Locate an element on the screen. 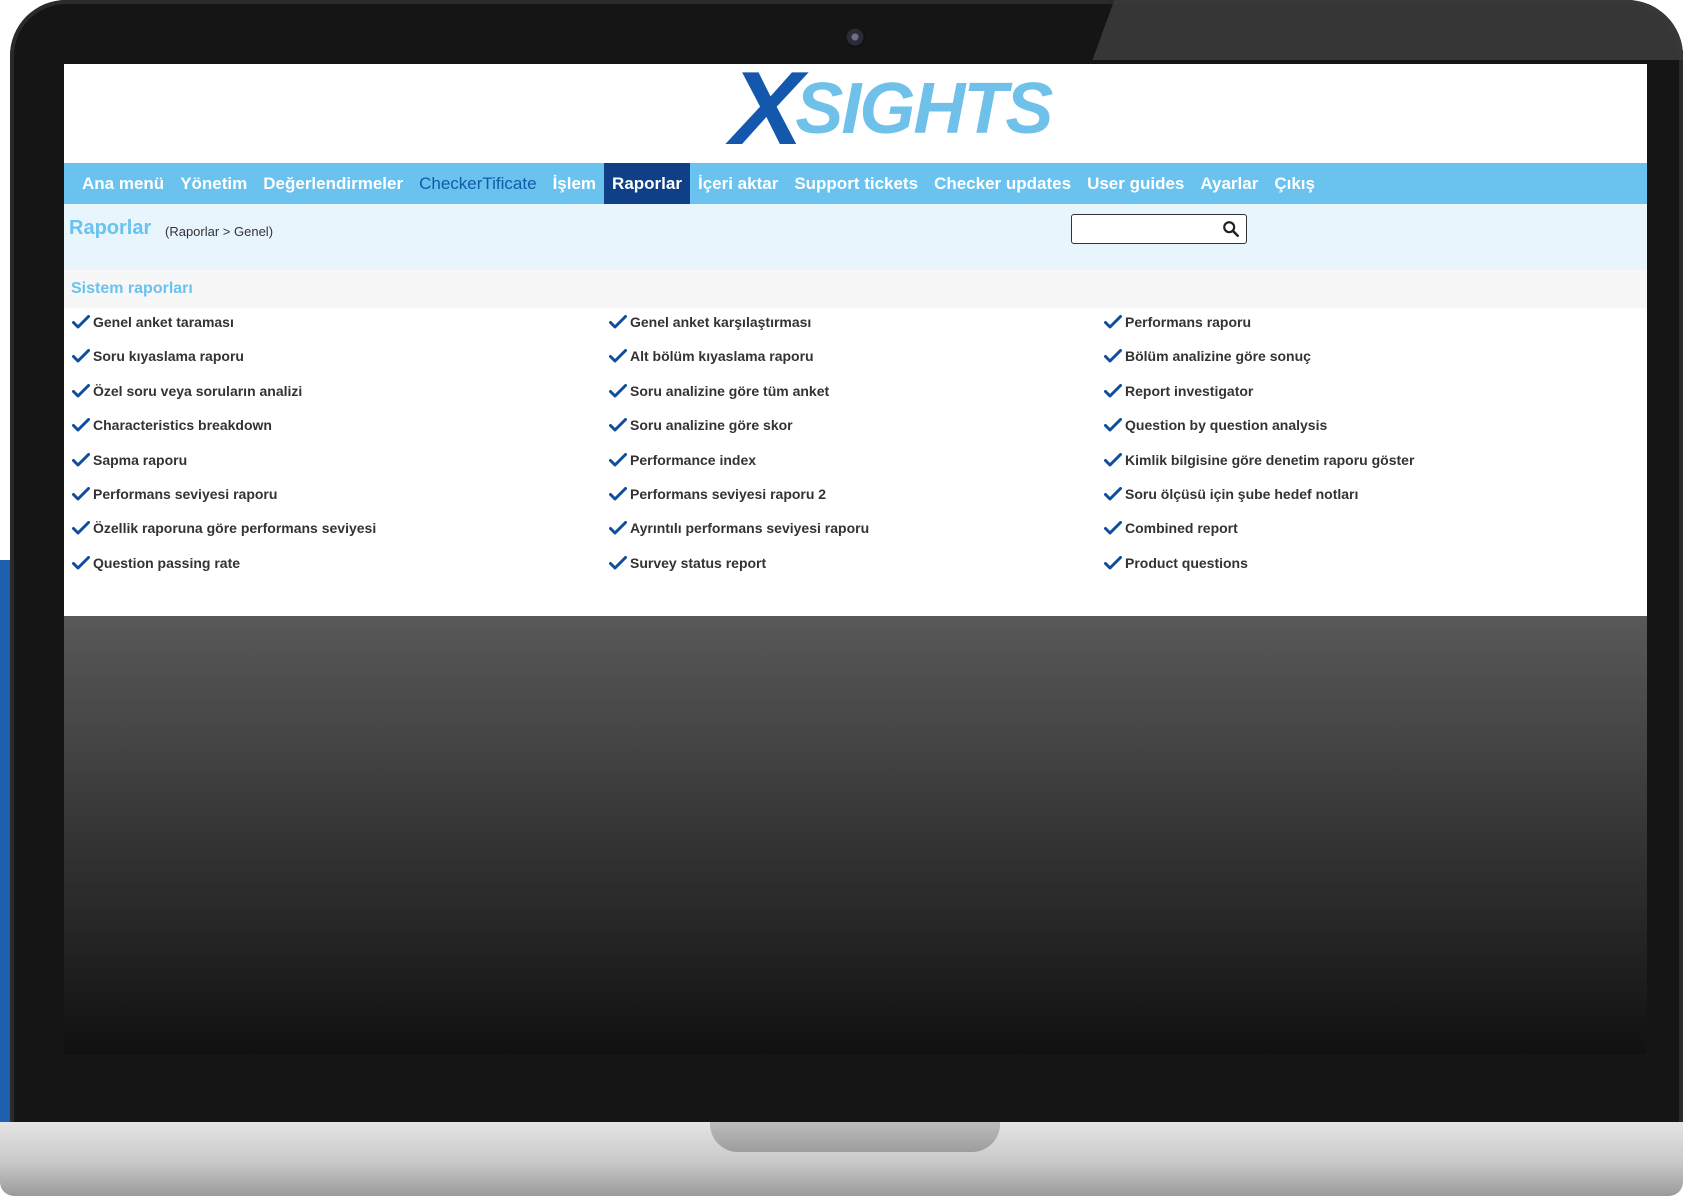 The height and width of the screenshot is (1196, 1683). report-link: Ayrıntılı performans seviyesi raporu is located at coordinates (739, 528).